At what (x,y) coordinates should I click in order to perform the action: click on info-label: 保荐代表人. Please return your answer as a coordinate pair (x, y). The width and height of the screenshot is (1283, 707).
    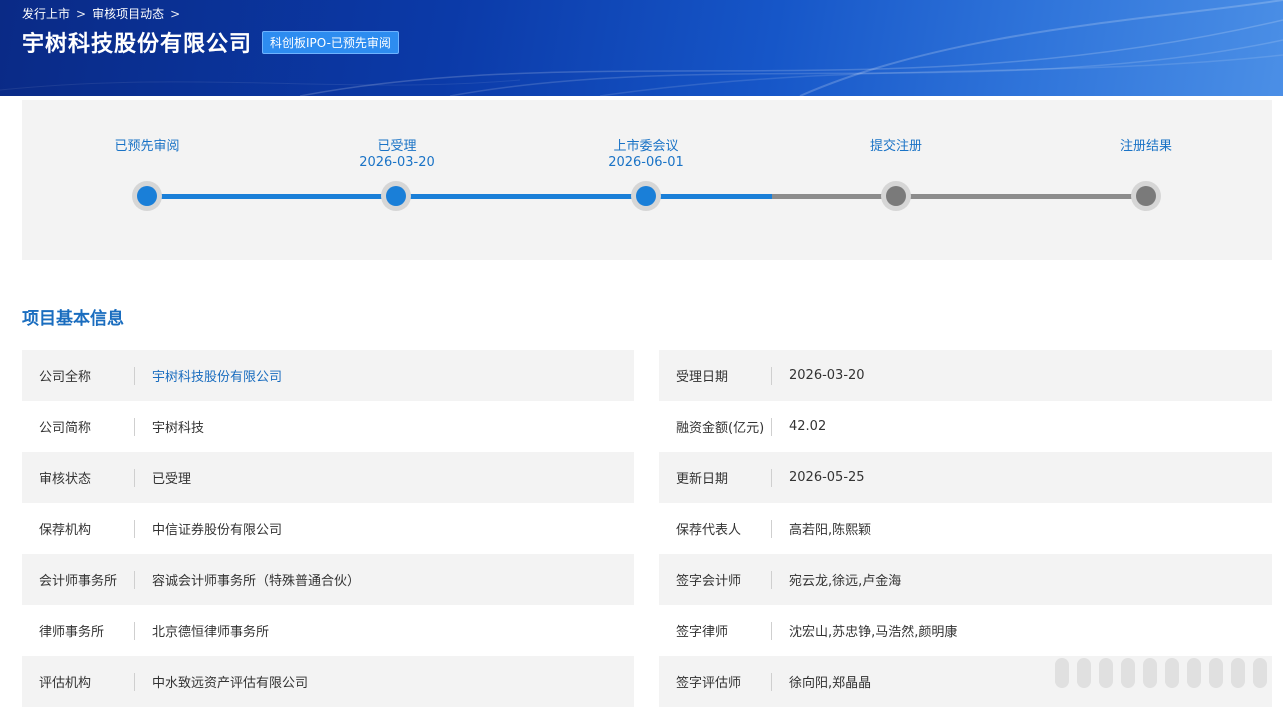
    Looking at the image, I should click on (709, 530).